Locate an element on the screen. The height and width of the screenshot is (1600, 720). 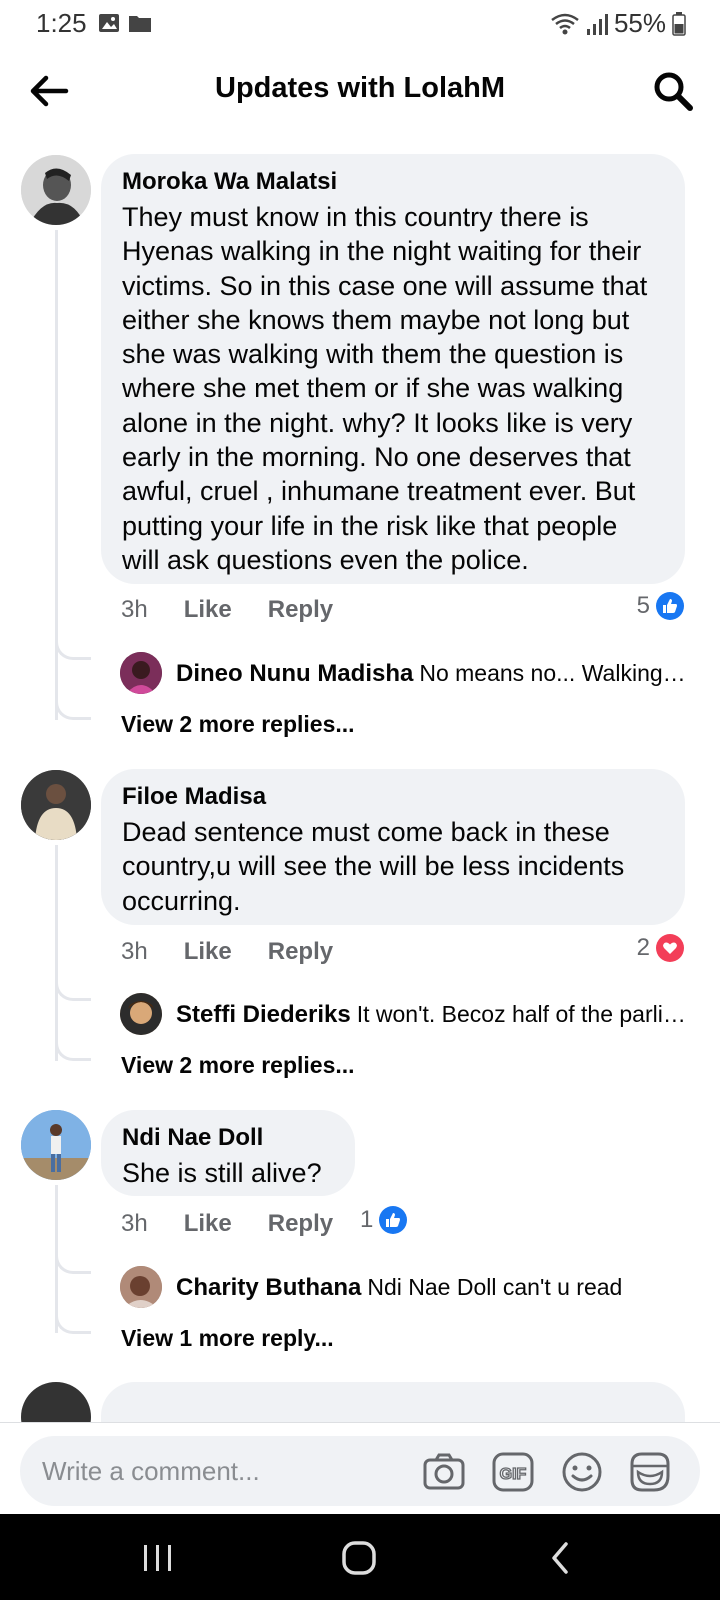
comment-text-line: where she met them or if she was walking is located at coordinates (373, 388).